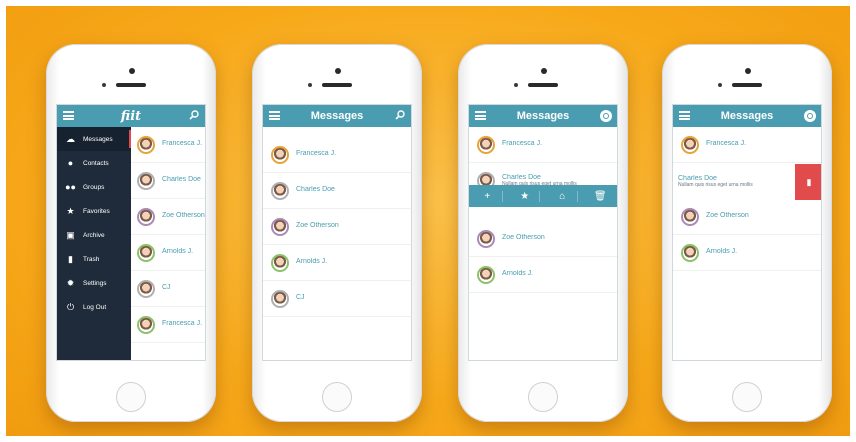 The image size is (856, 442). What do you see at coordinates (94, 139) in the screenshot?
I see `sidebar-item-messages: ☁ Messages` at bounding box center [94, 139].